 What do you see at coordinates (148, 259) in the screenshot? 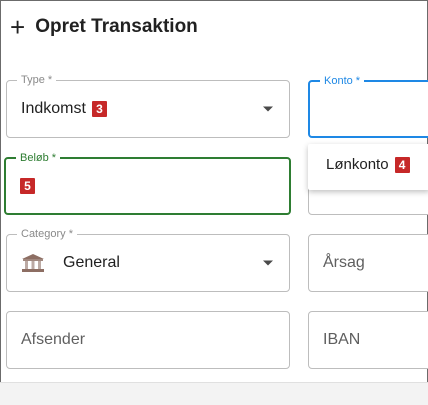
I see `category-select: Category * General` at bounding box center [148, 259].